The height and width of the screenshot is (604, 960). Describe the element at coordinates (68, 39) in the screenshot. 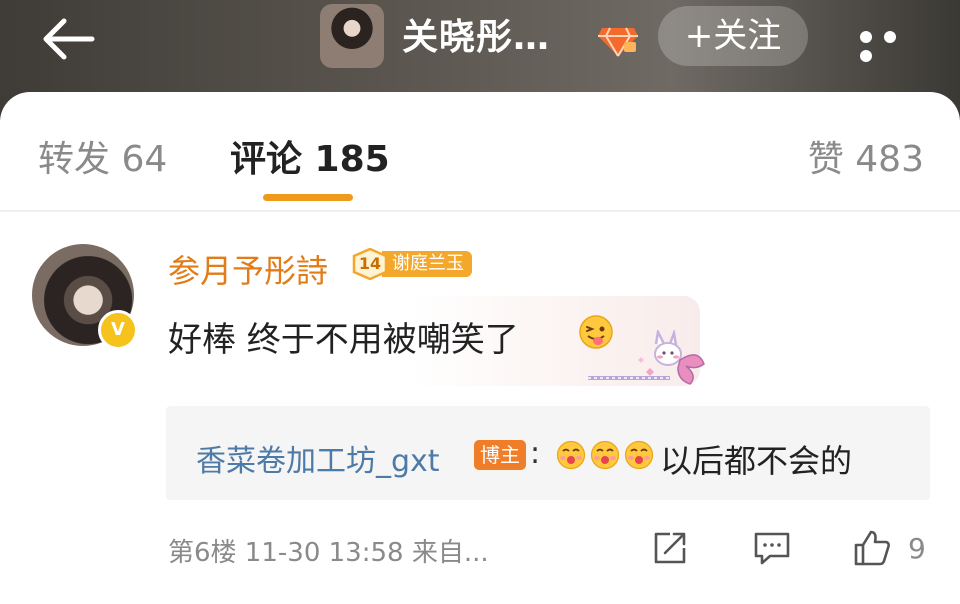

I see `arrow-left-icon` at that location.